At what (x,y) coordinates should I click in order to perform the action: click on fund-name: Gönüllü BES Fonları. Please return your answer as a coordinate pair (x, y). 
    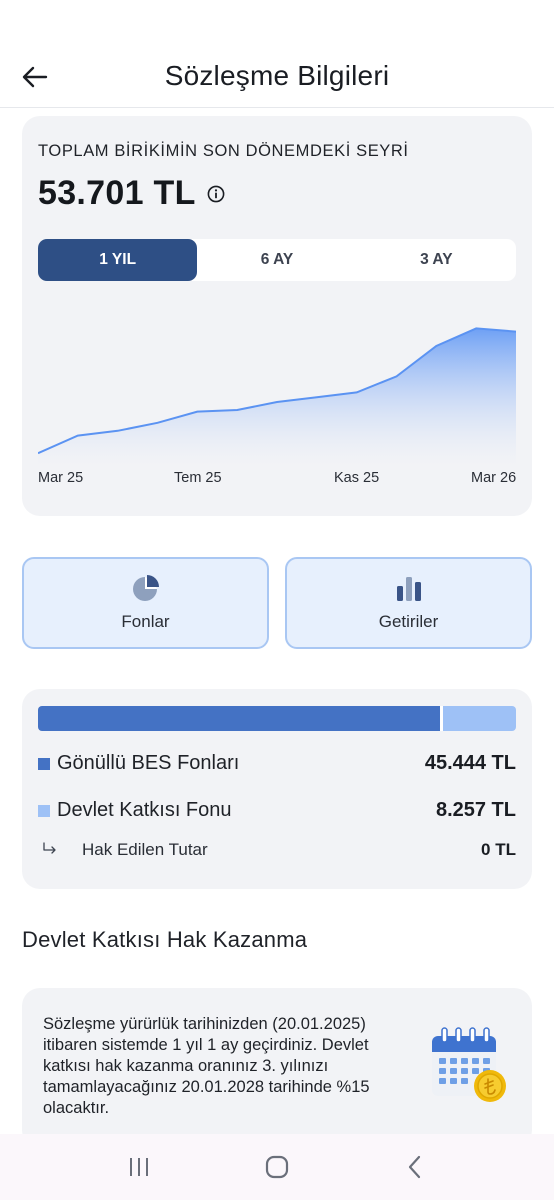
    Looking at the image, I should click on (148, 763).